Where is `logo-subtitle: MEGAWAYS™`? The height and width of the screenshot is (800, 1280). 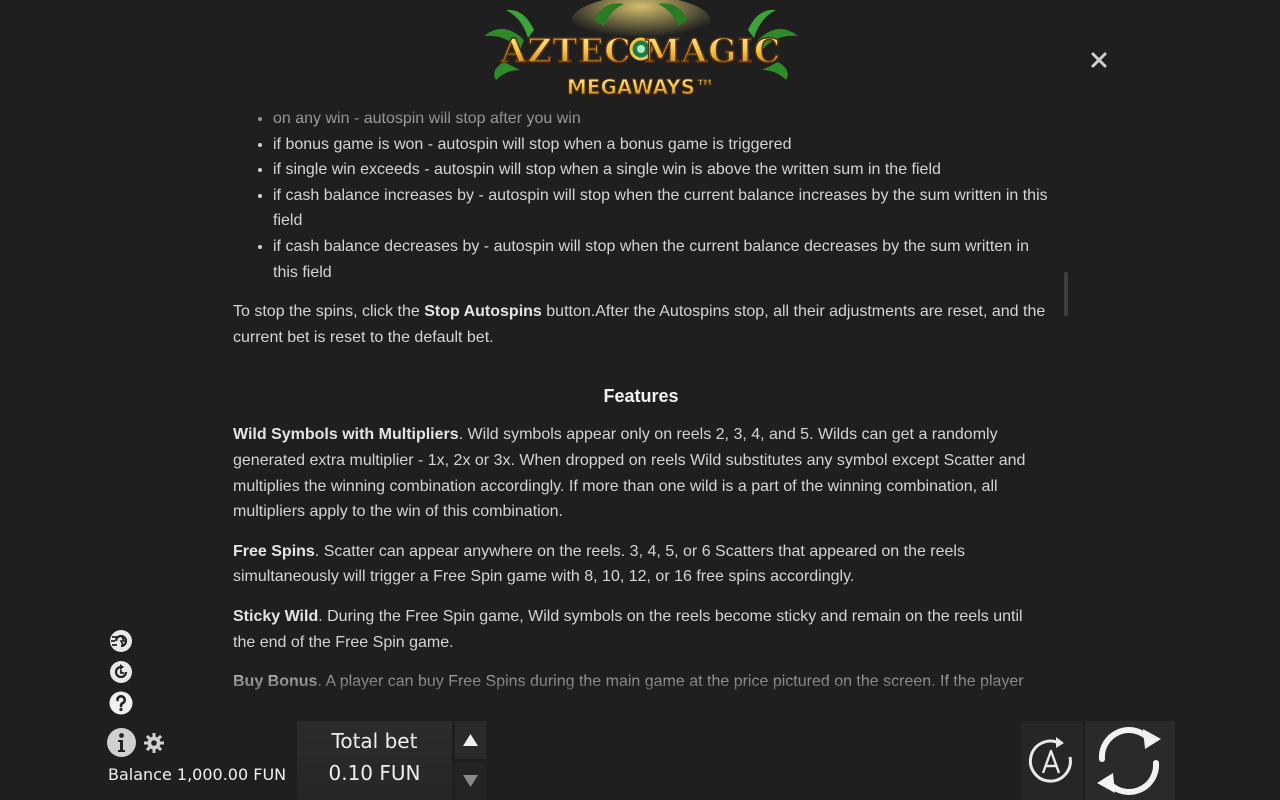 logo-subtitle: MEGAWAYS™ is located at coordinates (641, 87).